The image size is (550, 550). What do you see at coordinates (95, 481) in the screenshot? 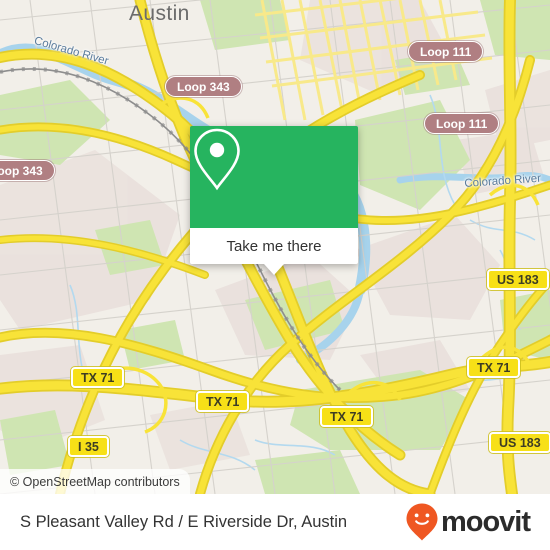
I see `map-attribution: © OpenStreetMap contributors` at bounding box center [95, 481].